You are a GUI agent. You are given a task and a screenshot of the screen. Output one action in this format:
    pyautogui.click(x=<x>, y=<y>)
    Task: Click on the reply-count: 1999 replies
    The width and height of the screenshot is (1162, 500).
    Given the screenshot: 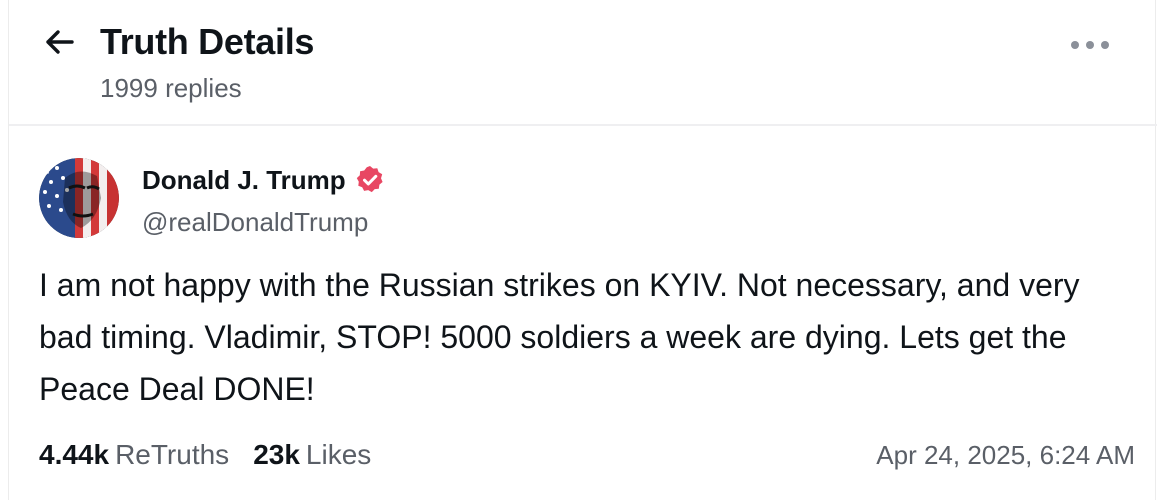 What is the action you would take?
    pyautogui.click(x=171, y=88)
    